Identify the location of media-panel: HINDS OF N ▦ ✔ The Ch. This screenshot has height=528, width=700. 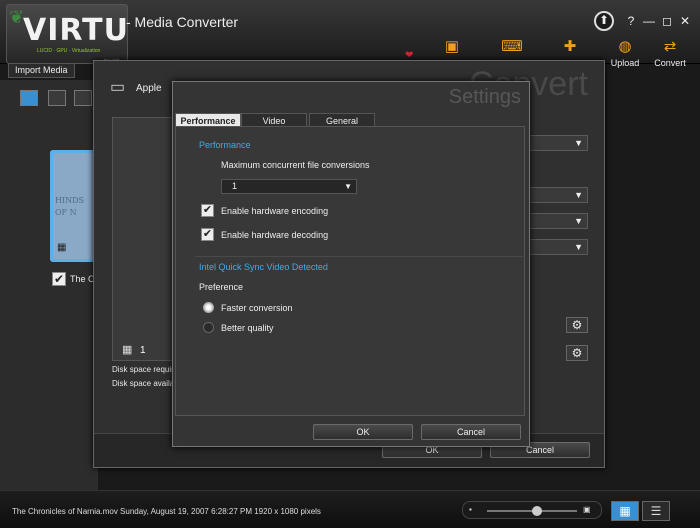
(50, 285).